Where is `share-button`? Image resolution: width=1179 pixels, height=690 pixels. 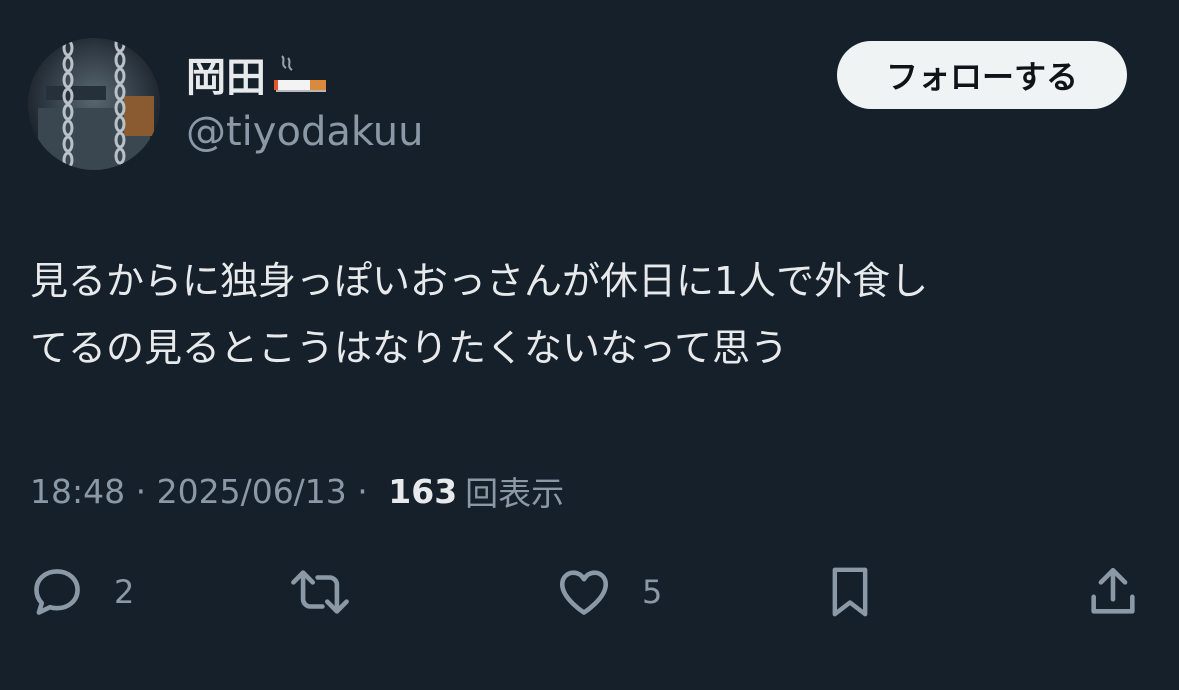 share-button is located at coordinates (1113, 592).